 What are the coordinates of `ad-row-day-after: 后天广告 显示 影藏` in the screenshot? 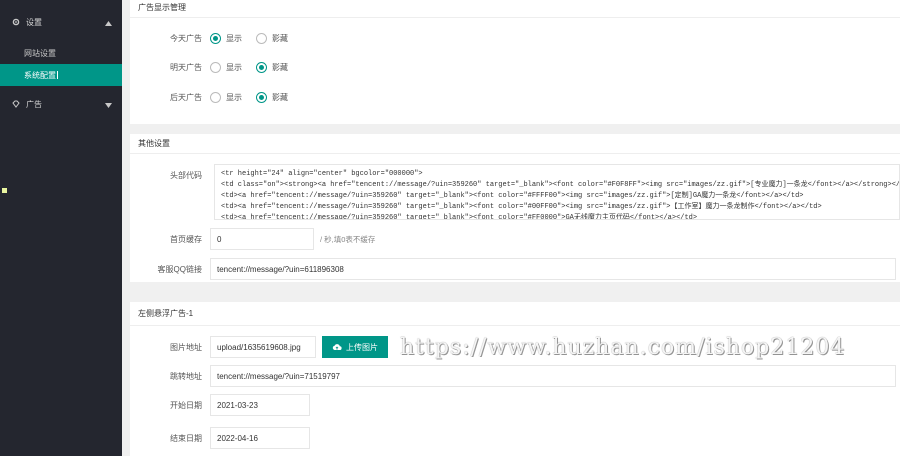 It's located at (216, 97).